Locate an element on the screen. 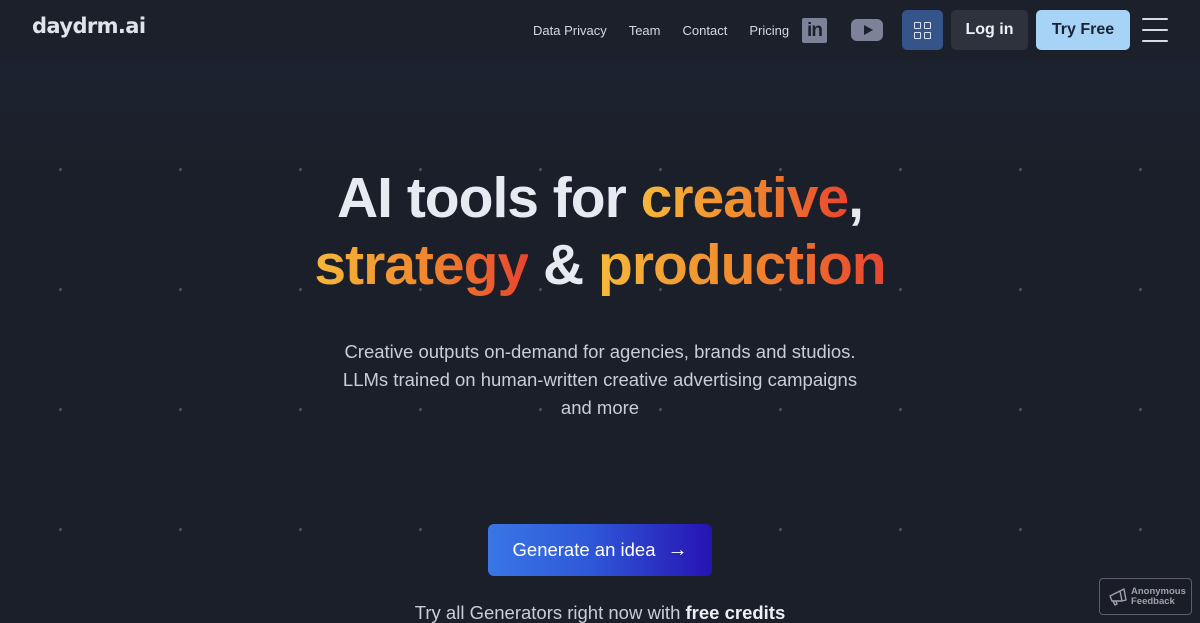  headline-highlight-strategy: strategy is located at coordinates (421, 265).